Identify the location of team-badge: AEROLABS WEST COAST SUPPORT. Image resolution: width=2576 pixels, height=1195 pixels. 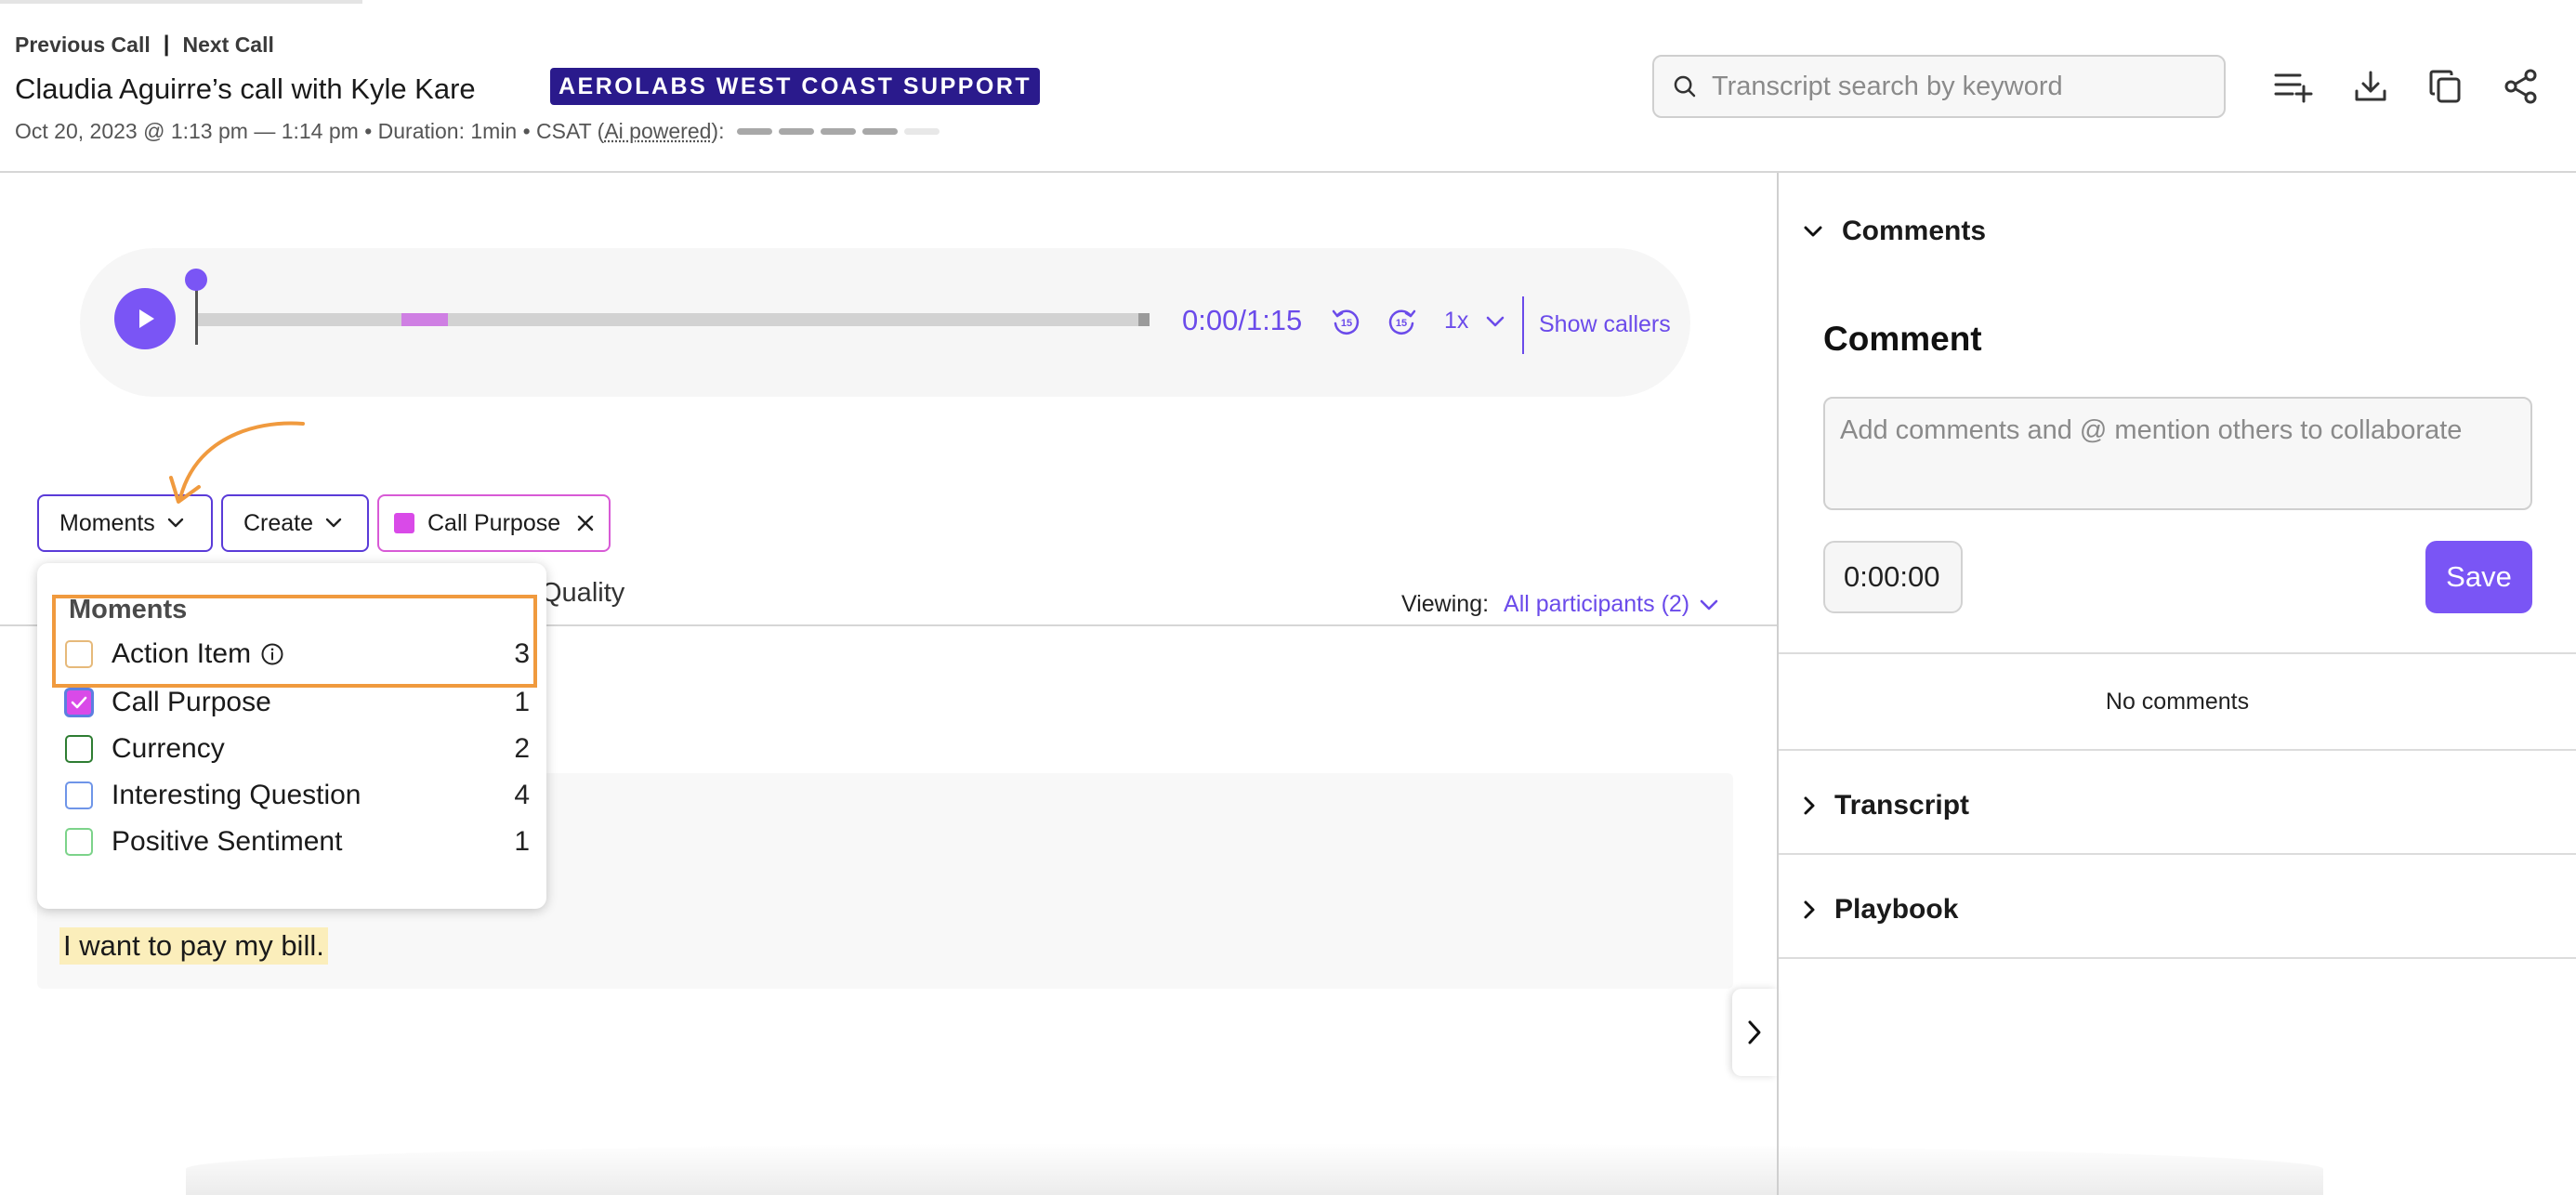
(795, 86).